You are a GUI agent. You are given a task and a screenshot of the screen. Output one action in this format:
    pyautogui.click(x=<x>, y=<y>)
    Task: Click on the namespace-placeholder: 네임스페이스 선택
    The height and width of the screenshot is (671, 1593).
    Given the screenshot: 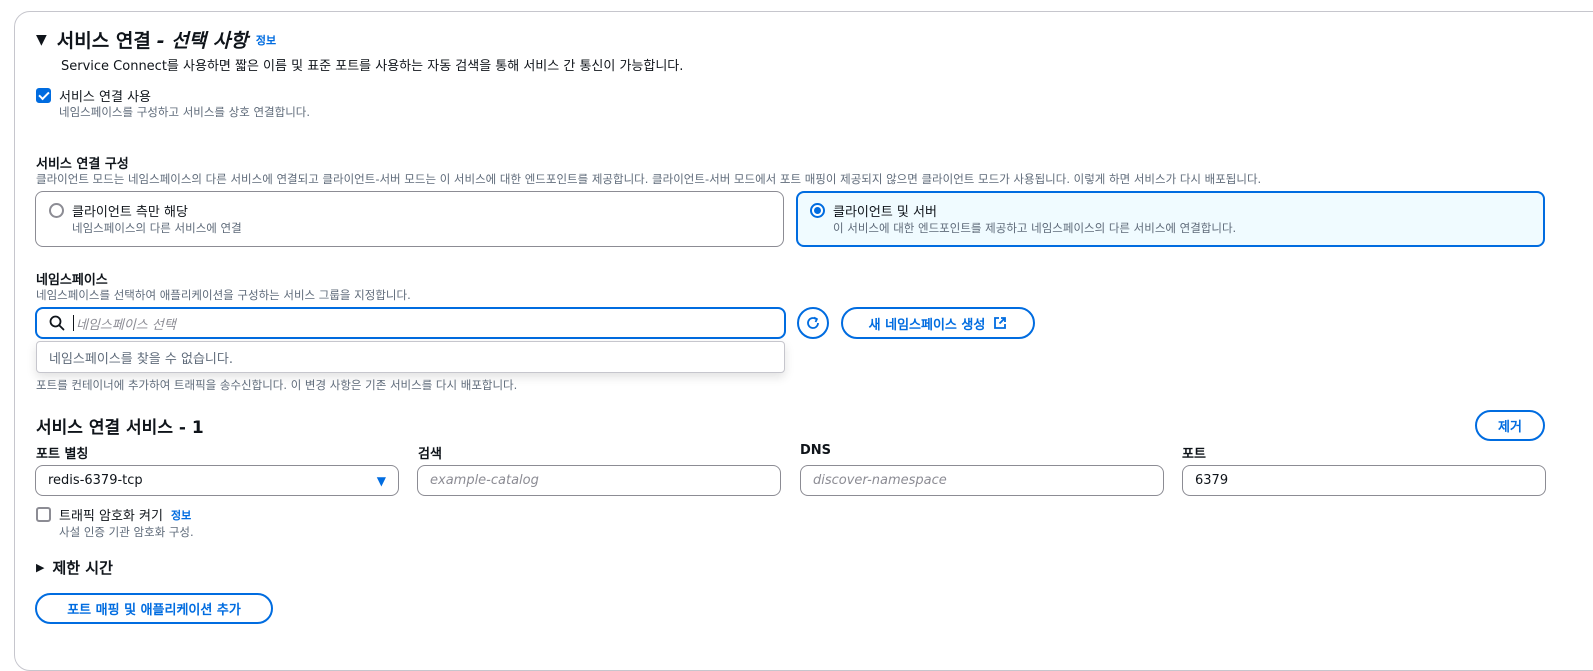 What is the action you would take?
    pyautogui.click(x=126, y=325)
    